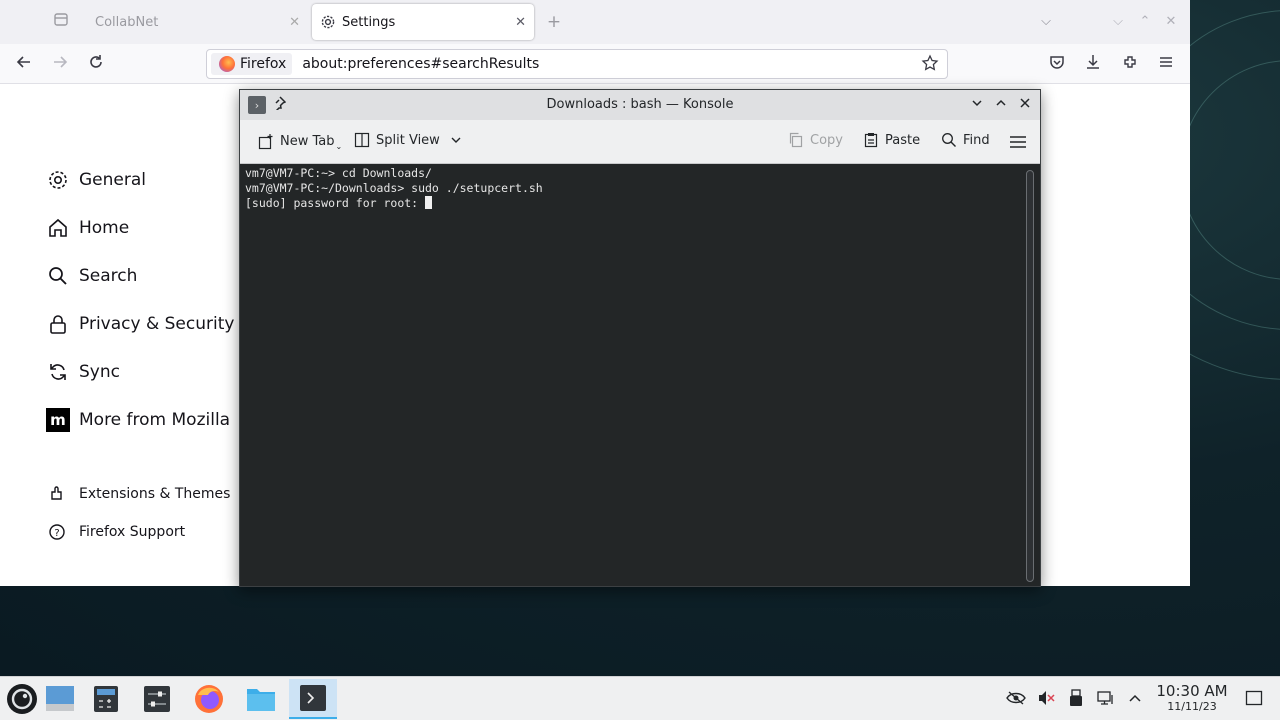 This screenshot has width=1280, height=720. What do you see at coordinates (420, 64) in the screenshot?
I see `url-text: about:preferences#searchResults` at bounding box center [420, 64].